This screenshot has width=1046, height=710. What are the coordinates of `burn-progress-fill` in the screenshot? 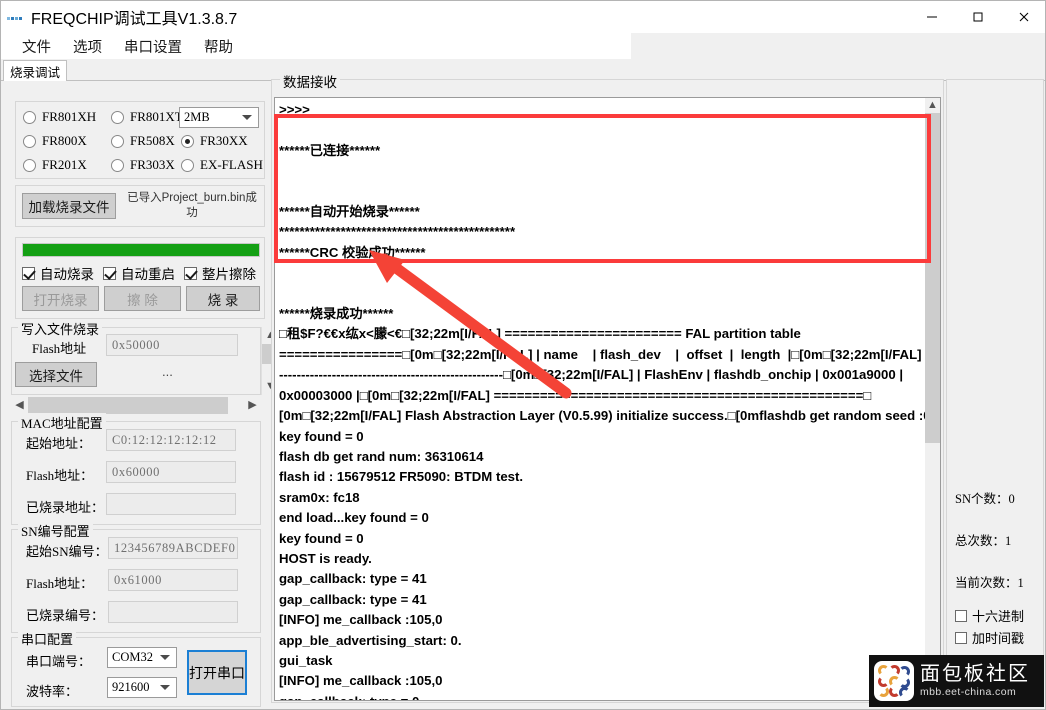 It's located at (141, 250).